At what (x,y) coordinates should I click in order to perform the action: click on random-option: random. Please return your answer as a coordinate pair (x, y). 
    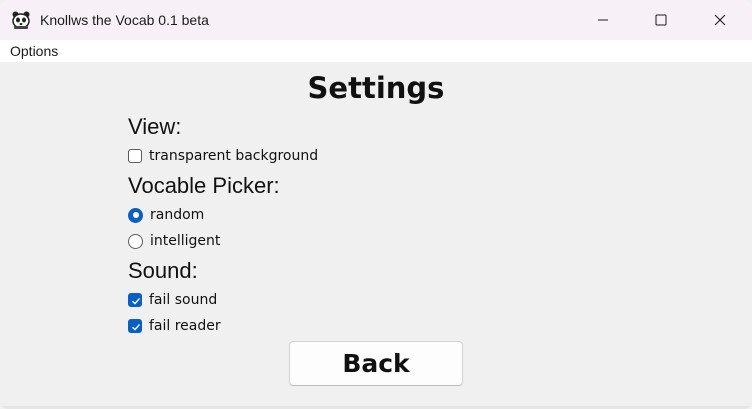
    Looking at the image, I should click on (166, 215).